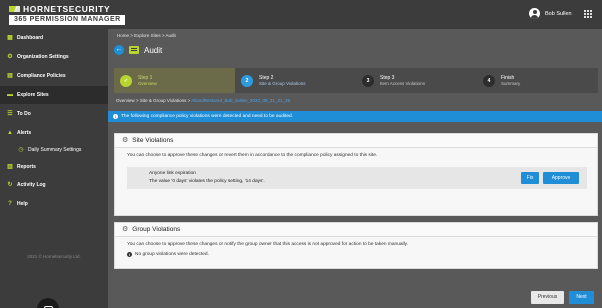  Describe the element at coordinates (26, 167) in the screenshot. I see `sidebar-item-label: Reports` at that location.